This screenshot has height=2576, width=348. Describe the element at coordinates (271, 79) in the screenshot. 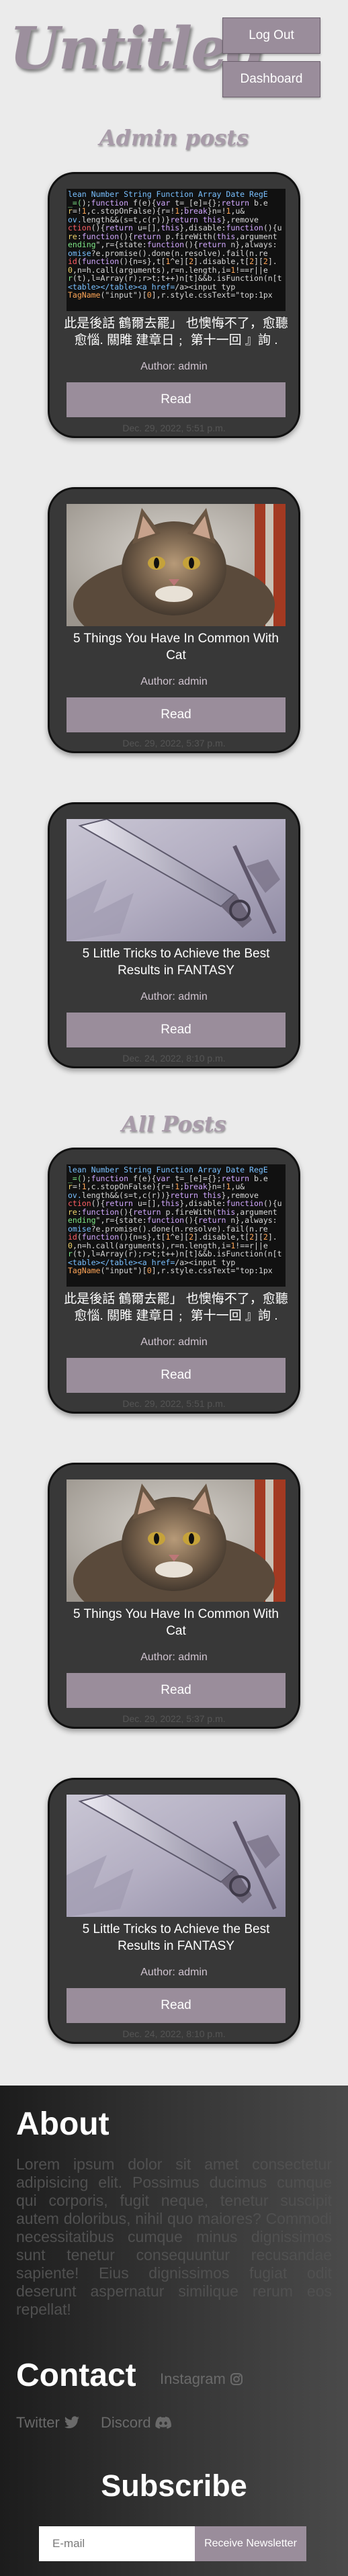

I see `dashboard-button: Dashboard` at that location.